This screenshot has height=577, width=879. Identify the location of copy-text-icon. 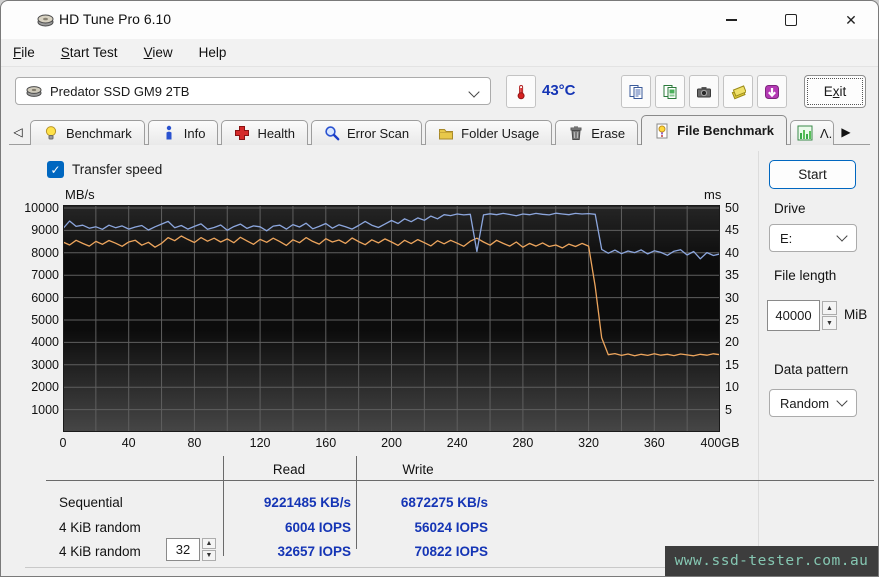
(636, 91).